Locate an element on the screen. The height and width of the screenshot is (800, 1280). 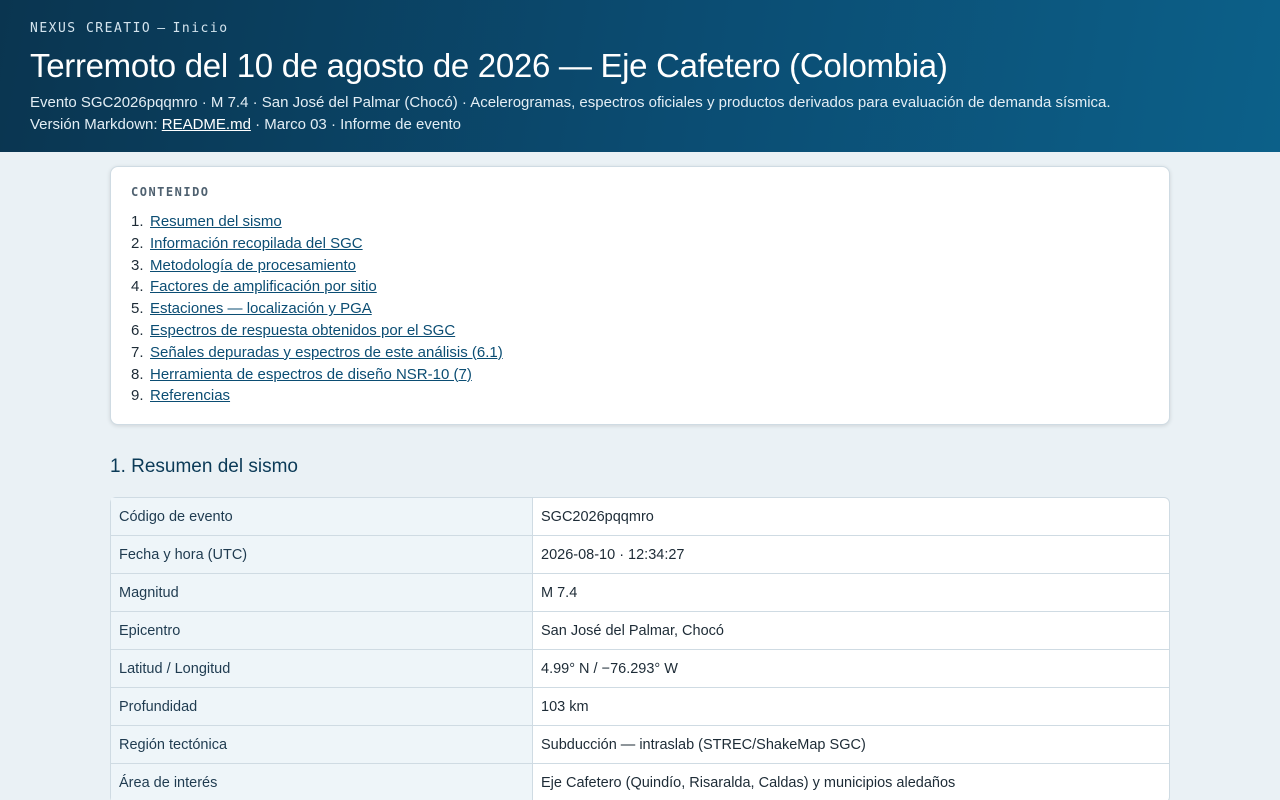
table-row: Magnitud M 7.4 is located at coordinates (640, 593).